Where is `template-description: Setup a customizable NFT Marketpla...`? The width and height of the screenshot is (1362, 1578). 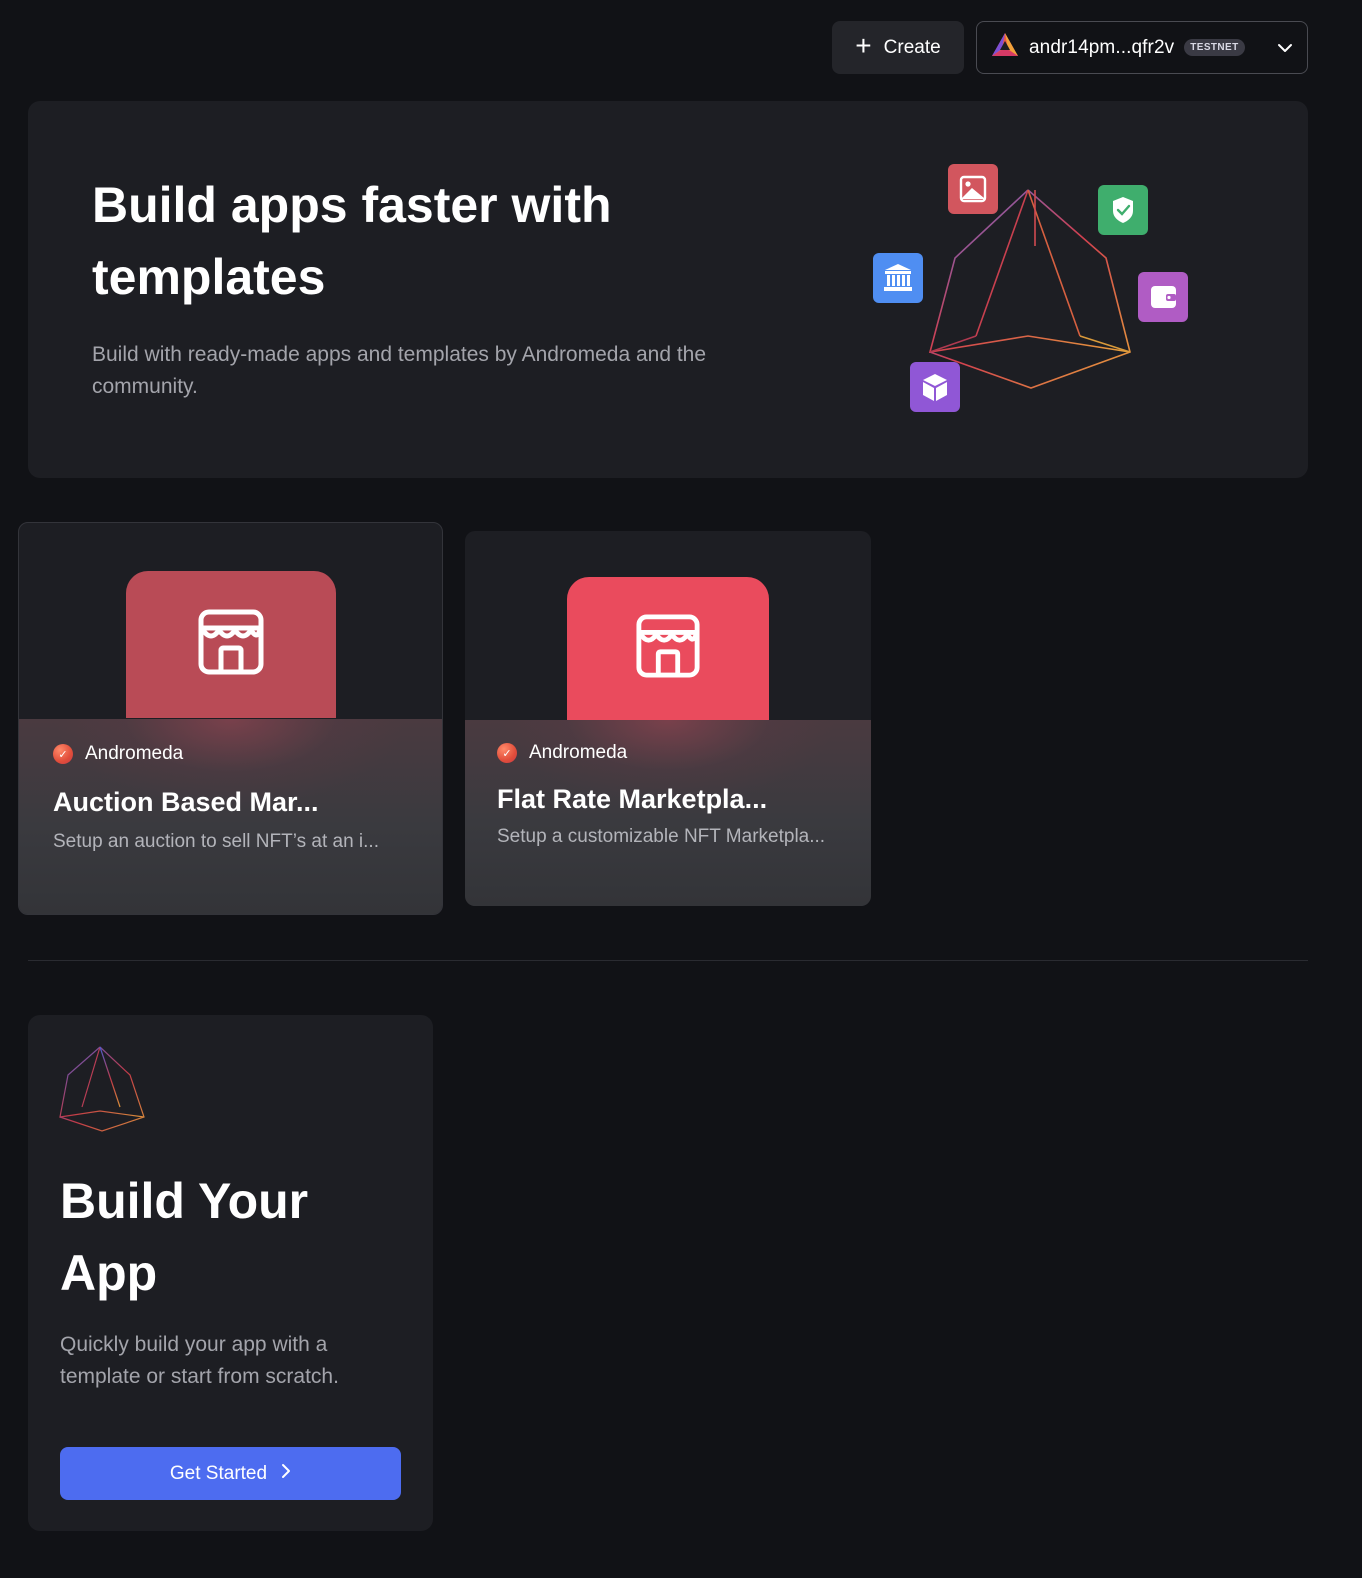
template-description: Setup a customizable NFT Marketpla... is located at coordinates (661, 836).